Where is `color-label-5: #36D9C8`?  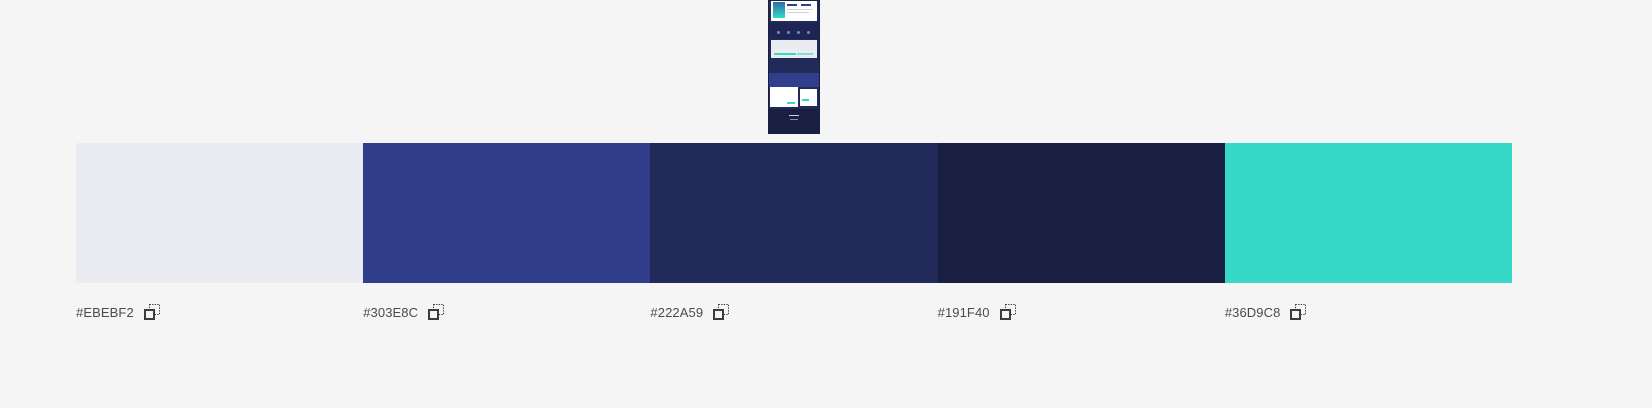 color-label-5: #36D9C8 is located at coordinates (1368, 312).